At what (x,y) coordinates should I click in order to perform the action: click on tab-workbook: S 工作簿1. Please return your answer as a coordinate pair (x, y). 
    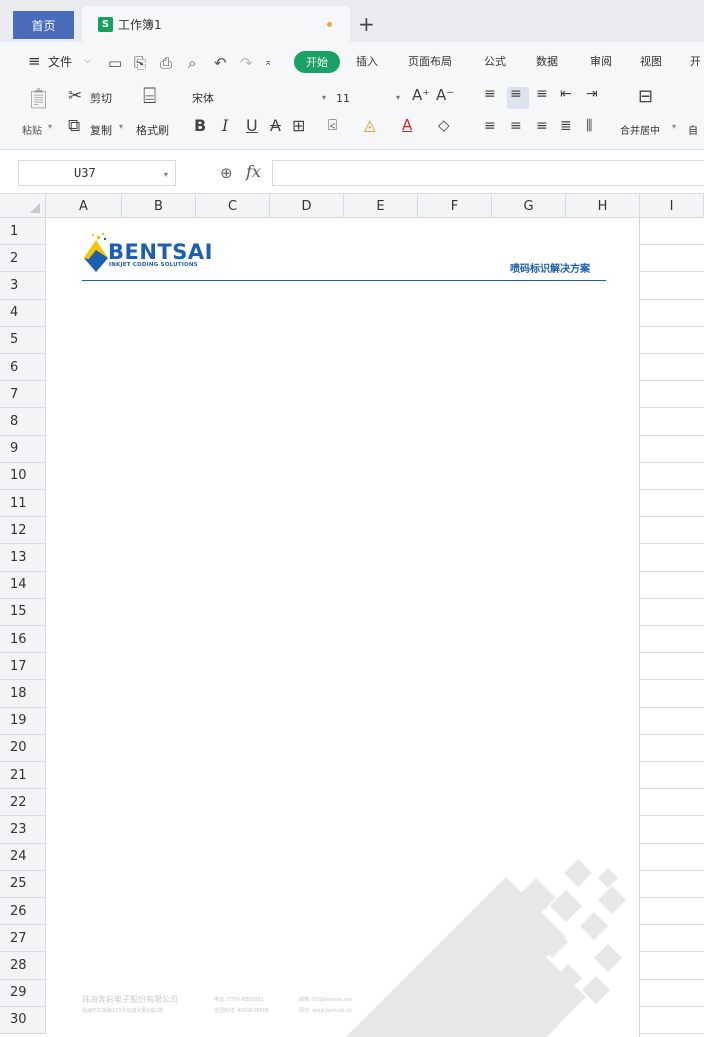
    Looking at the image, I should click on (216, 24).